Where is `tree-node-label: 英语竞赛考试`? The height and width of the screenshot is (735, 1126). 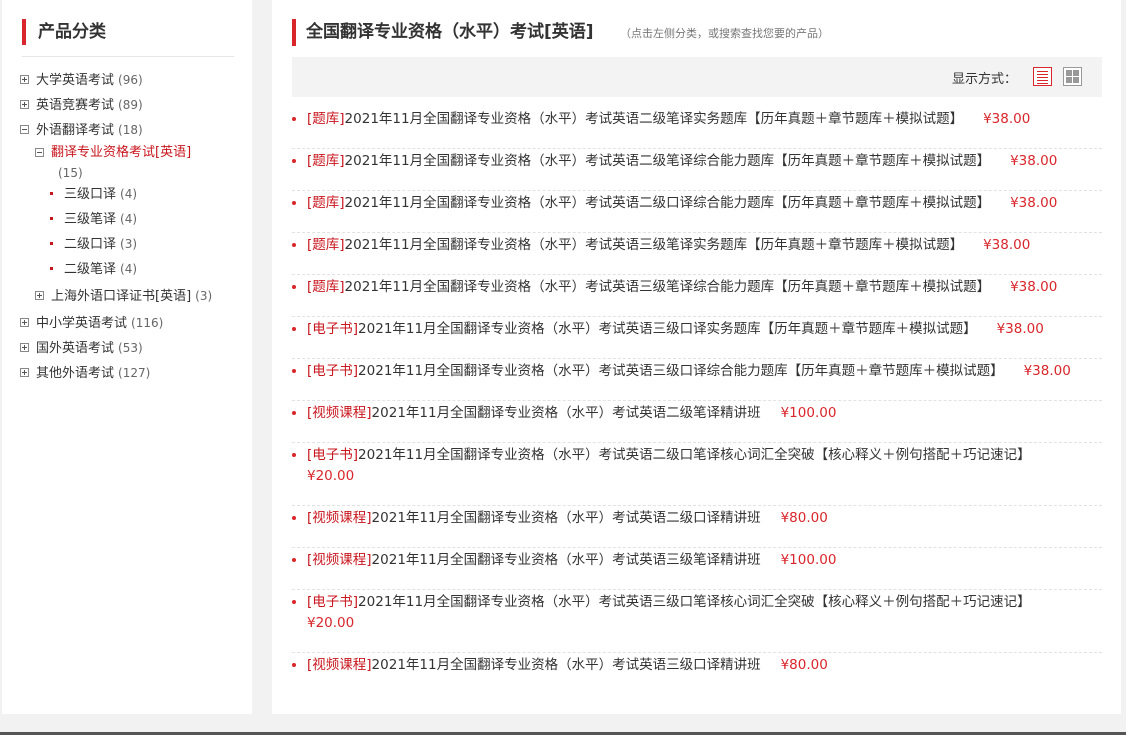
tree-node-label: 英语竞赛考试 is located at coordinates (75, 105).